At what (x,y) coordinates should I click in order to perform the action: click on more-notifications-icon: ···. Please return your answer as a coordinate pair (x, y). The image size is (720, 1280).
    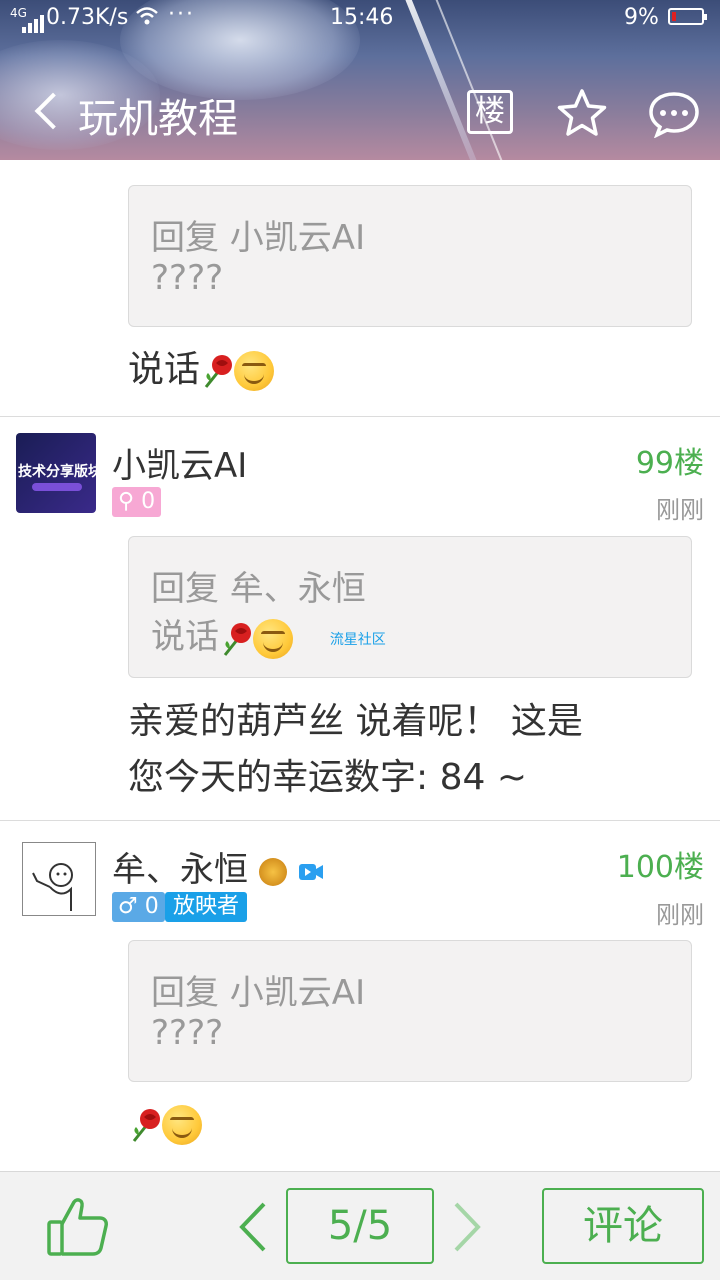
    Looking at the image, I should click on (181, 14).